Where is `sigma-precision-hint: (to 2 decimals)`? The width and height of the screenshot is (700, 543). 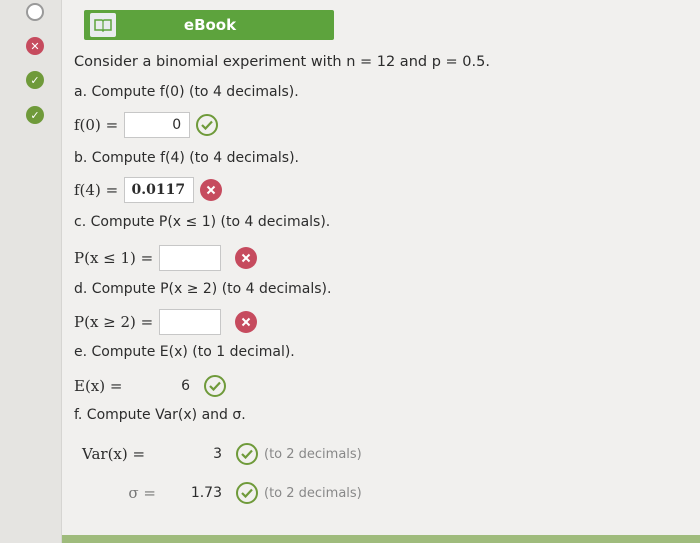 sigma-precision-hint: (to 2 decimals) is located at coordinates (313, 493).